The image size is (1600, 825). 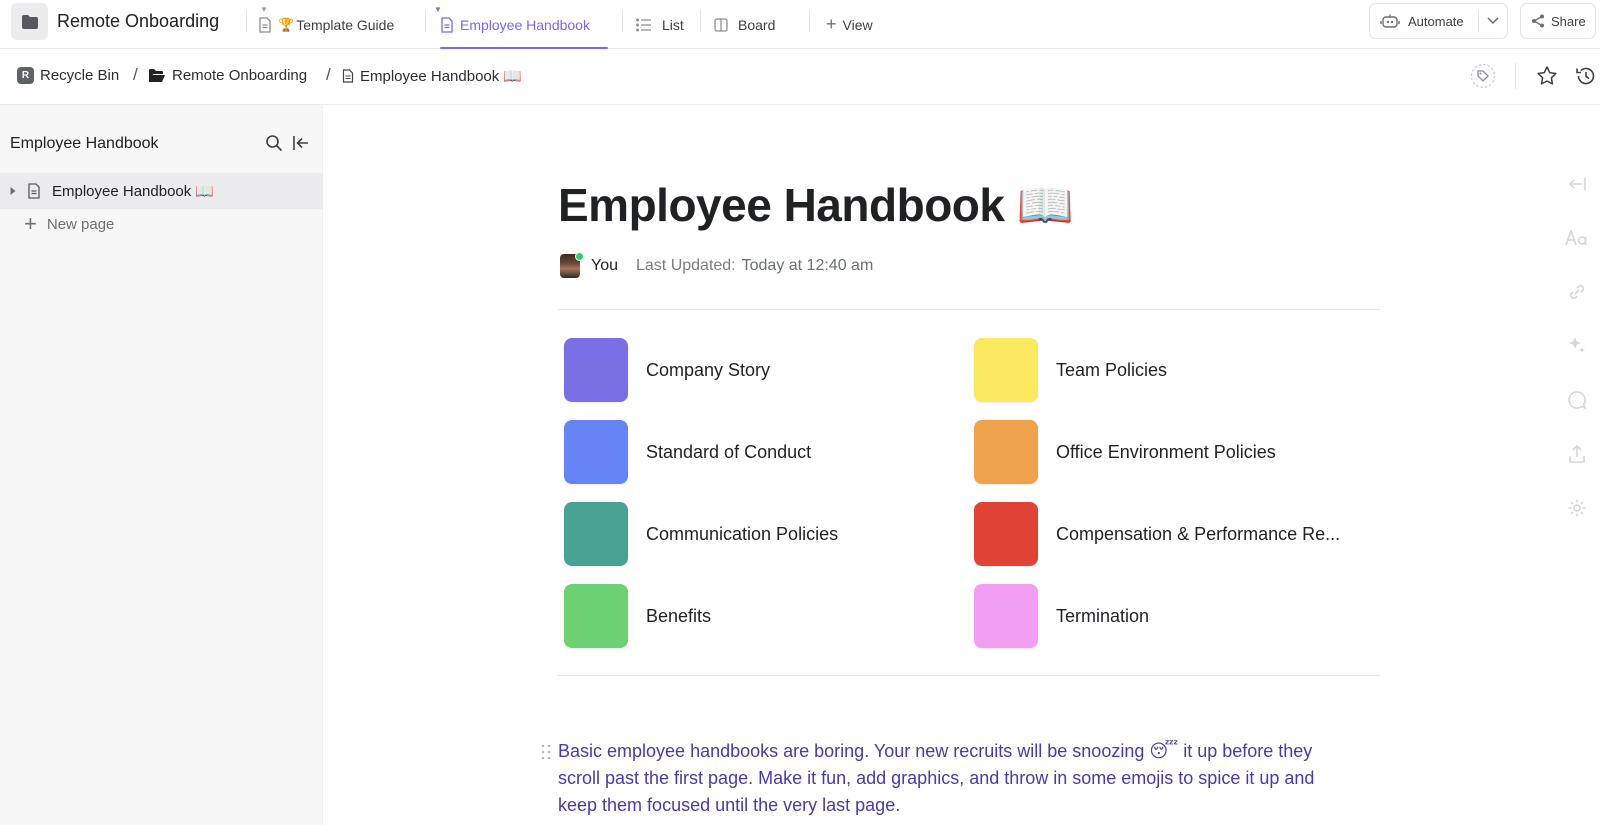 What do you see at coordinates (80, 224) in the screenshot?
I see `new-page-label: New page` at bounding box center [80, 224].